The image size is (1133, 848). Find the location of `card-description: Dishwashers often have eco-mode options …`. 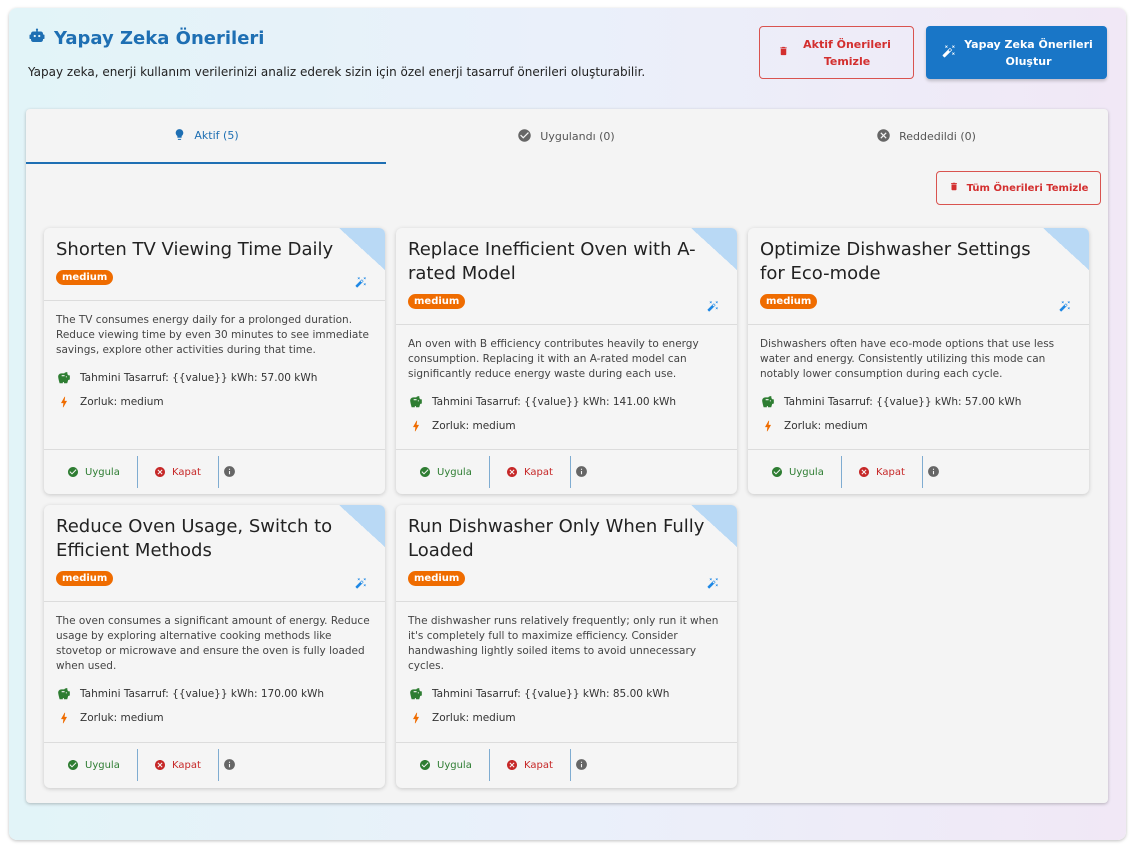

card-description: Dishwashers often have eco-mode options … is located at coordinates (907, 359).